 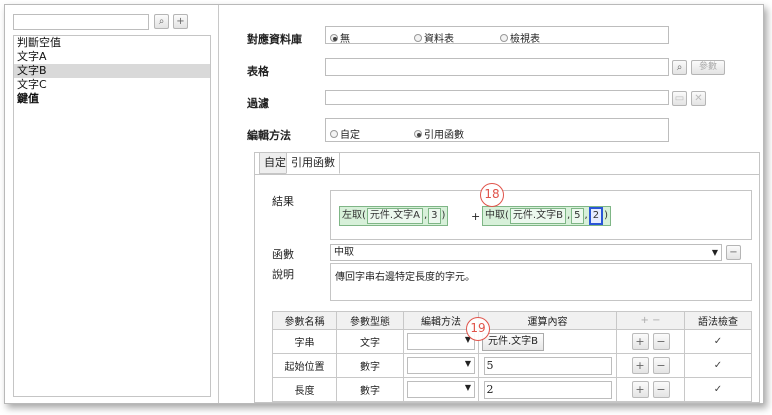 I want to click on arg-chip: 5, so click(x=577, y=216).